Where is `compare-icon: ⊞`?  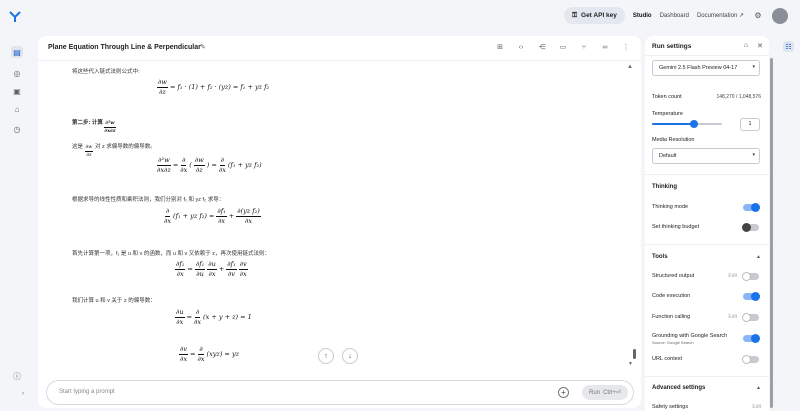
compare-icon: ⊞ is located at coordinates (500, 47).